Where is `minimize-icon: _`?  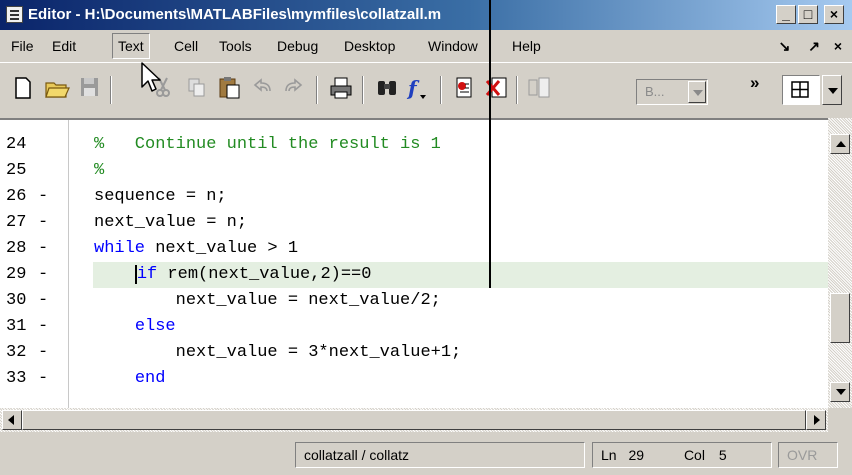
minimize-icon: _ is located at coordinates (786, 14).